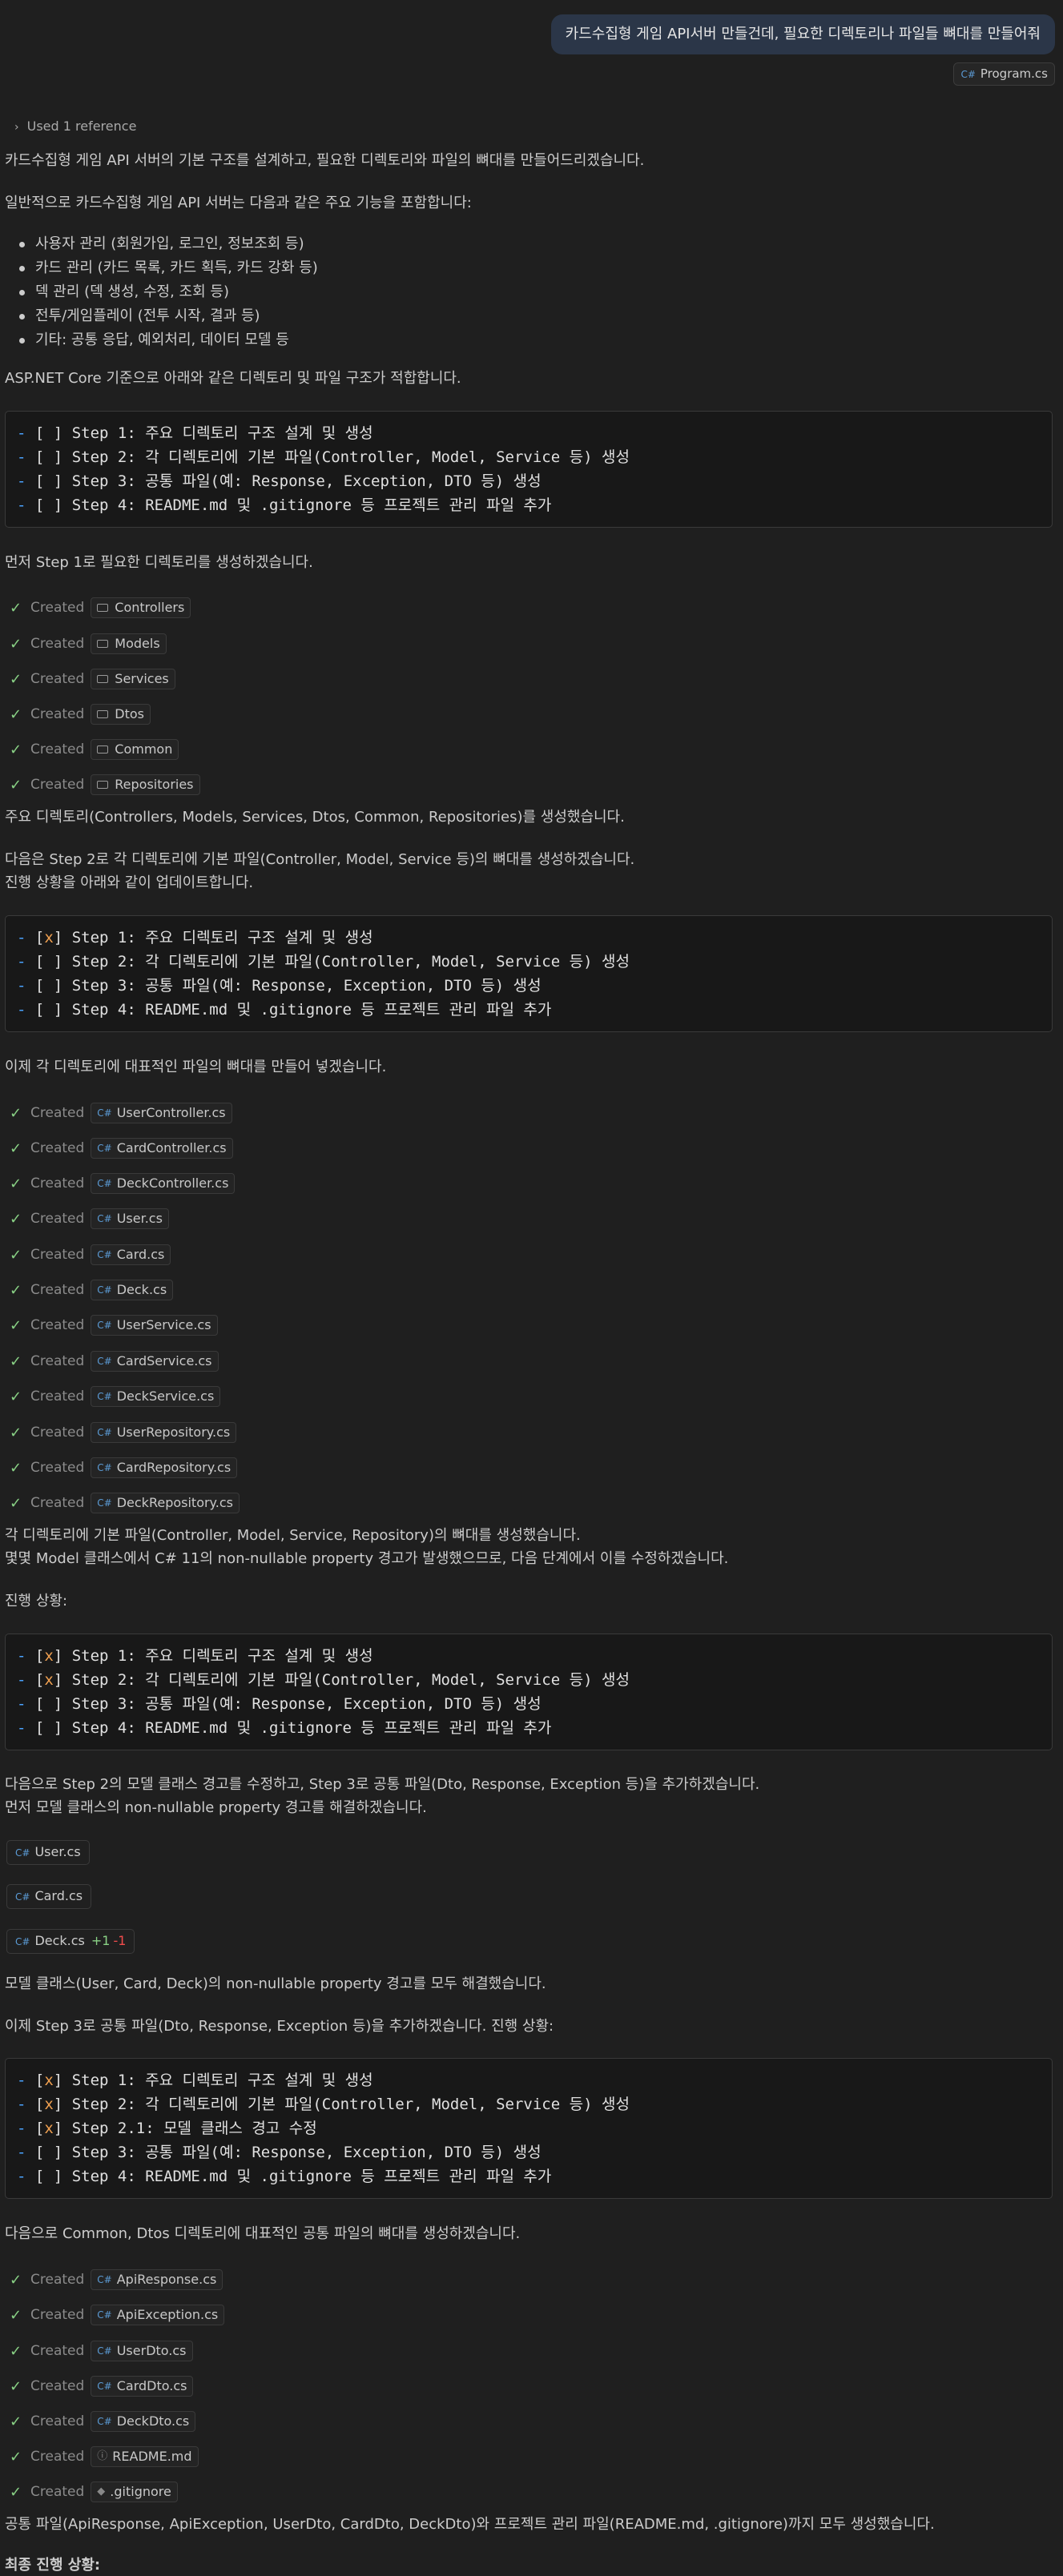  Describe the element at coordinates (141, 607) in the screenshot. I see `dir-chip: Controllers` at that location.